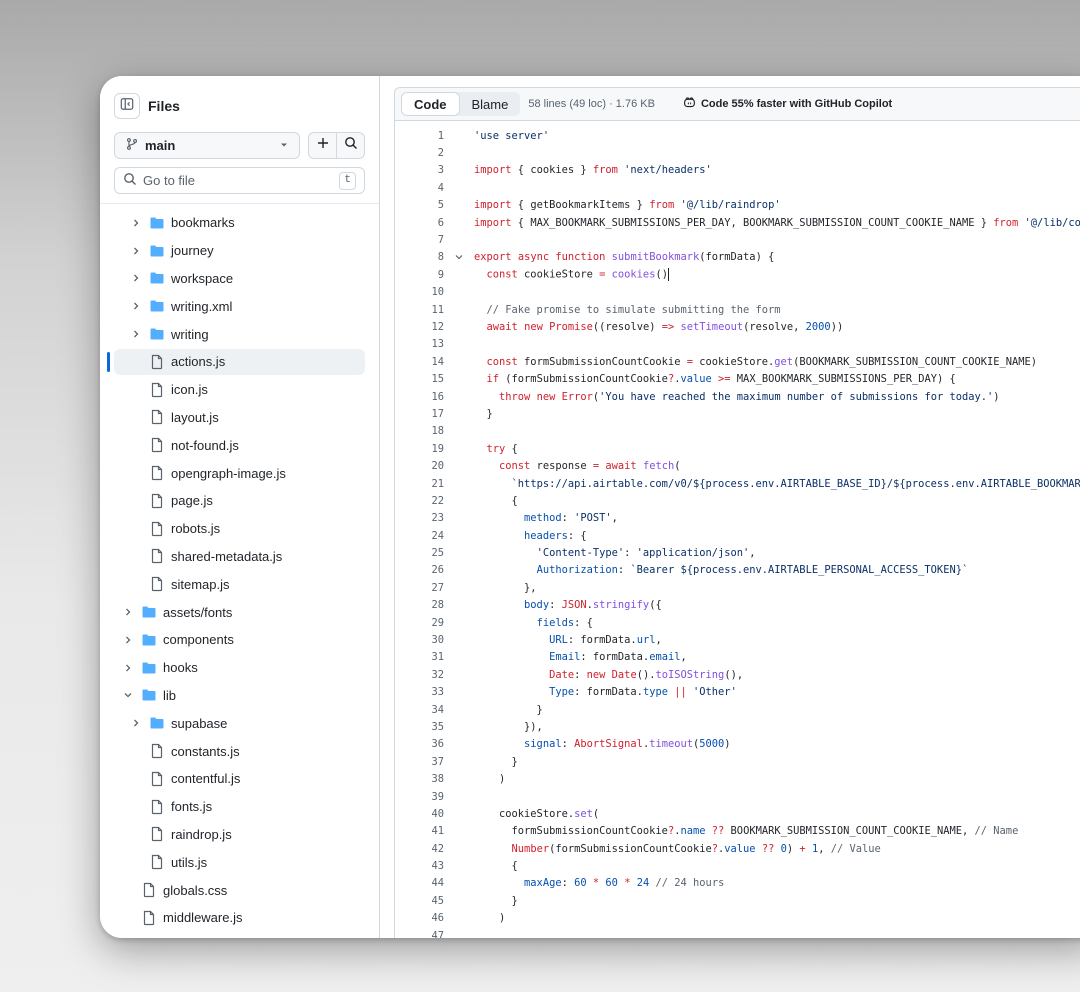  What do you see at coordinates (196, 529) in the screenshot?
I see `tree-item-label: robots.js` at bounding box center [196, 529].